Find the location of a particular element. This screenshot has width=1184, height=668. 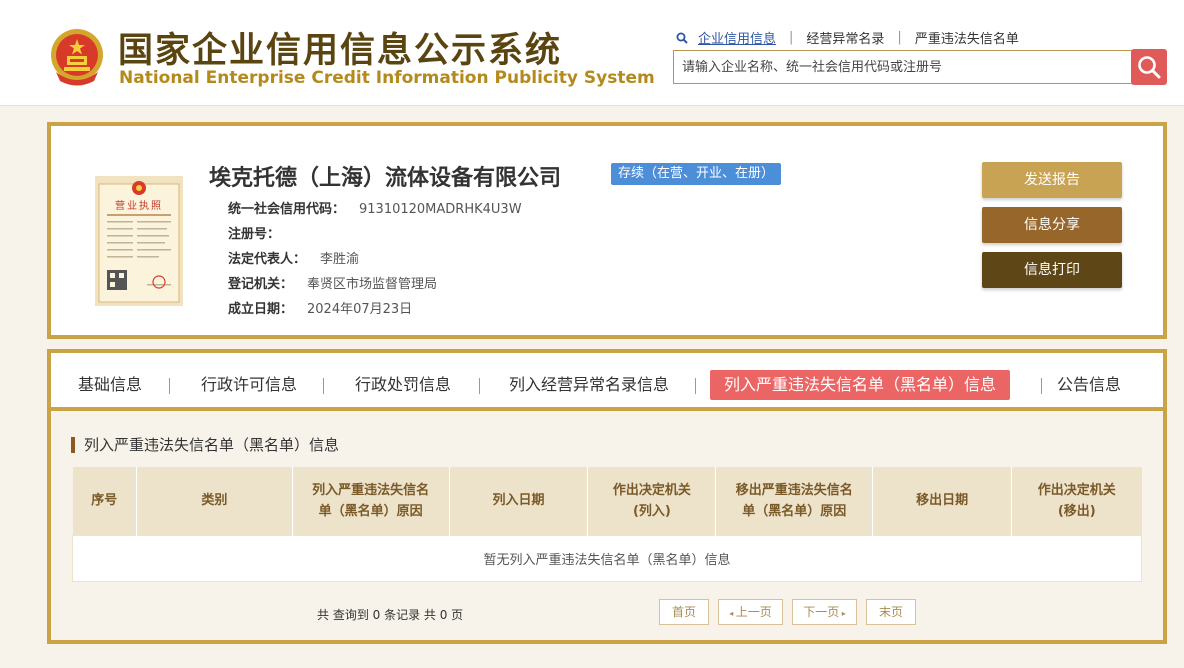

info-row-established-date: 成立日期： 2024年07月23日 is located at coordinates (320, 307).